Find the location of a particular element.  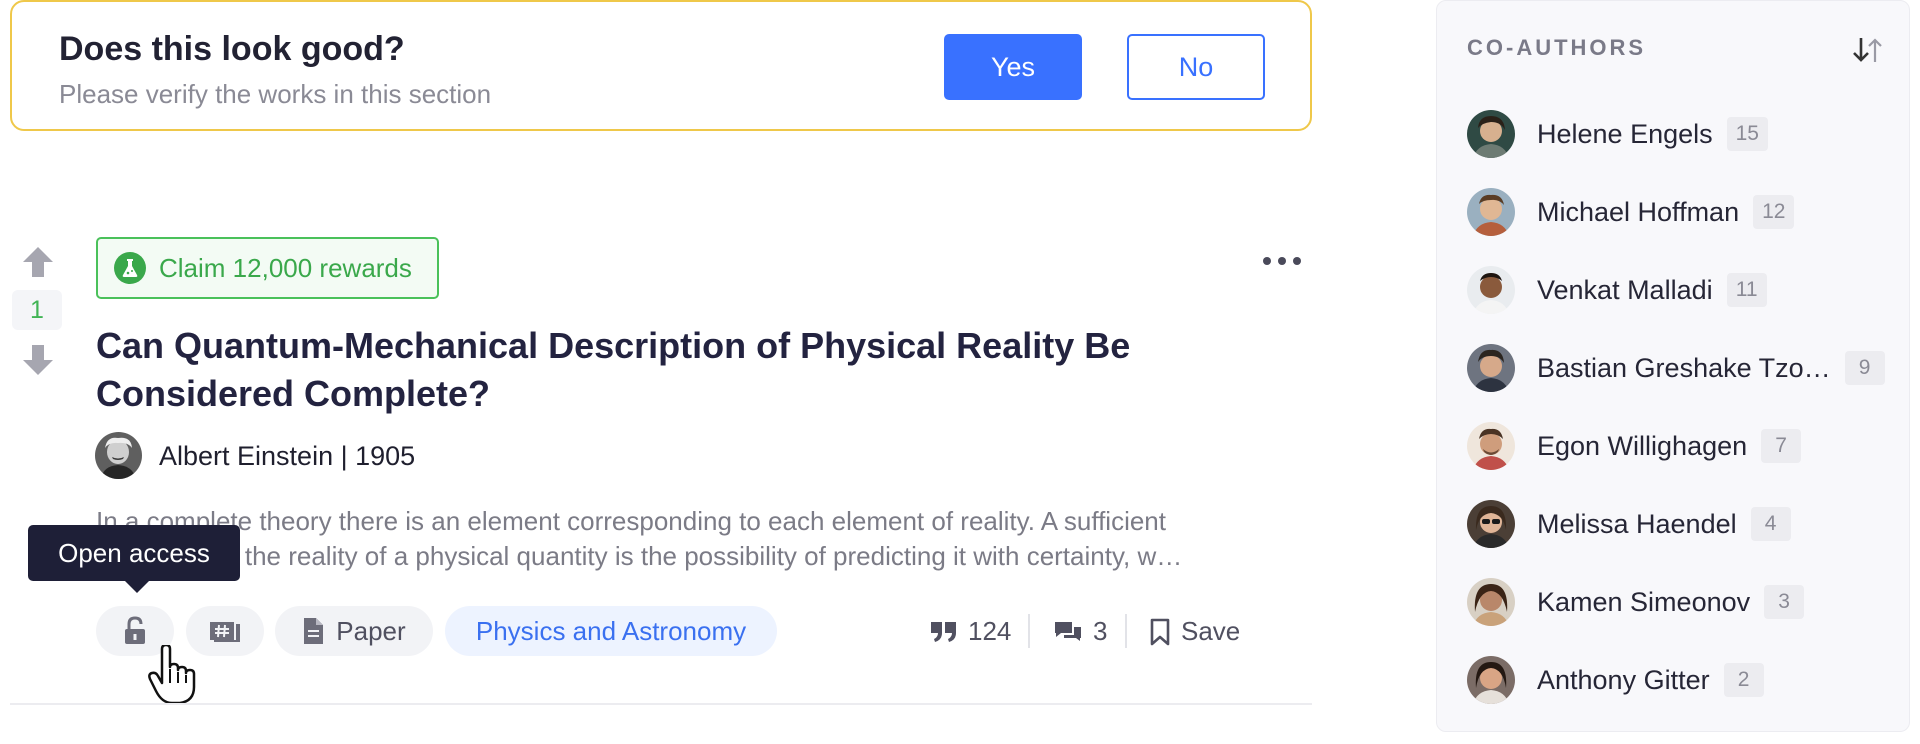

lock-icon is located at coordinates (135, 630).